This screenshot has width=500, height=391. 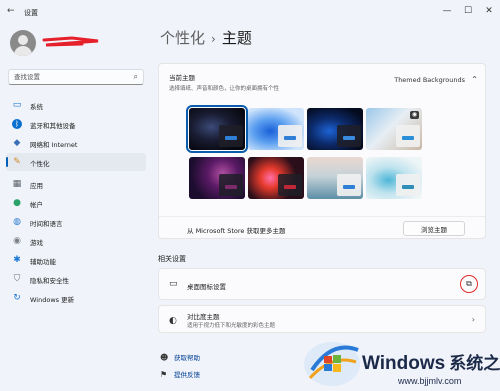 What do you see at coordinates (203, 317) in the screenshot?
I see `contrast-themes-label: 对比度主题` at bounding box center [203, 317].